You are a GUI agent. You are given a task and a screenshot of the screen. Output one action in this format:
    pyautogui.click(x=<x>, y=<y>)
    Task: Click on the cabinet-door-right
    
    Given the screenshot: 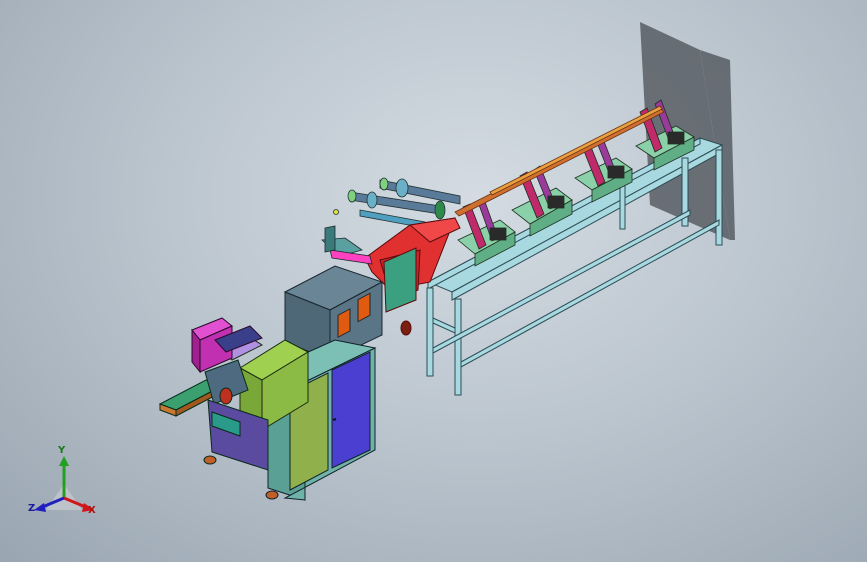 What is the action you would take?
    pyautogui.click(x=351, y=410)
    